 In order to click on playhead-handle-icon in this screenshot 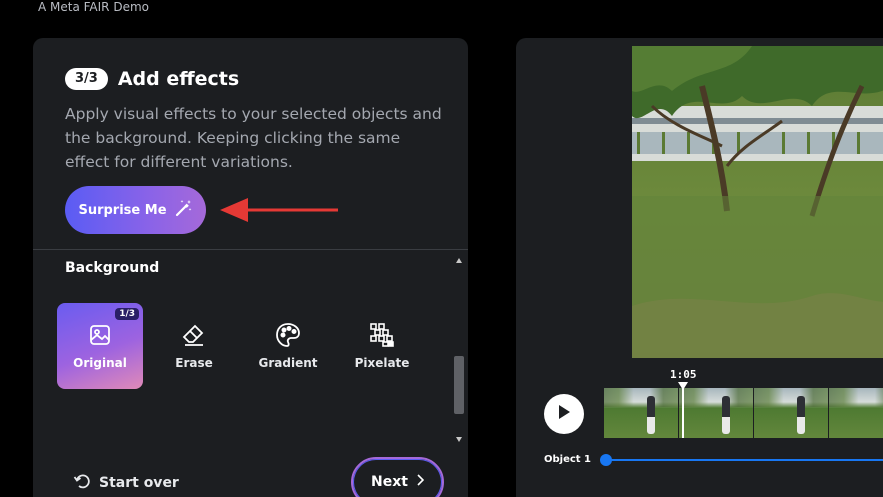, I will do `click(683, 386)`.